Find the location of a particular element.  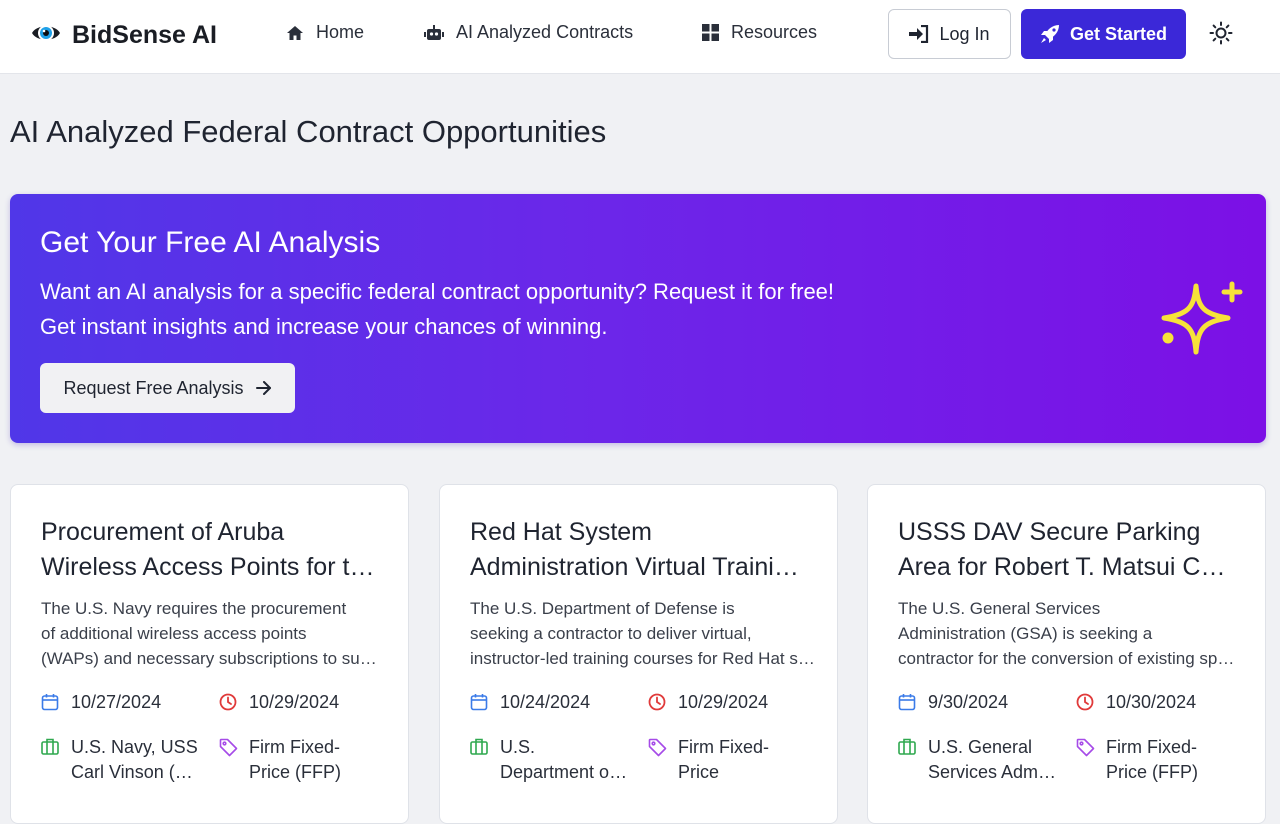

sun-icon is located at coordinates (1221, 35).